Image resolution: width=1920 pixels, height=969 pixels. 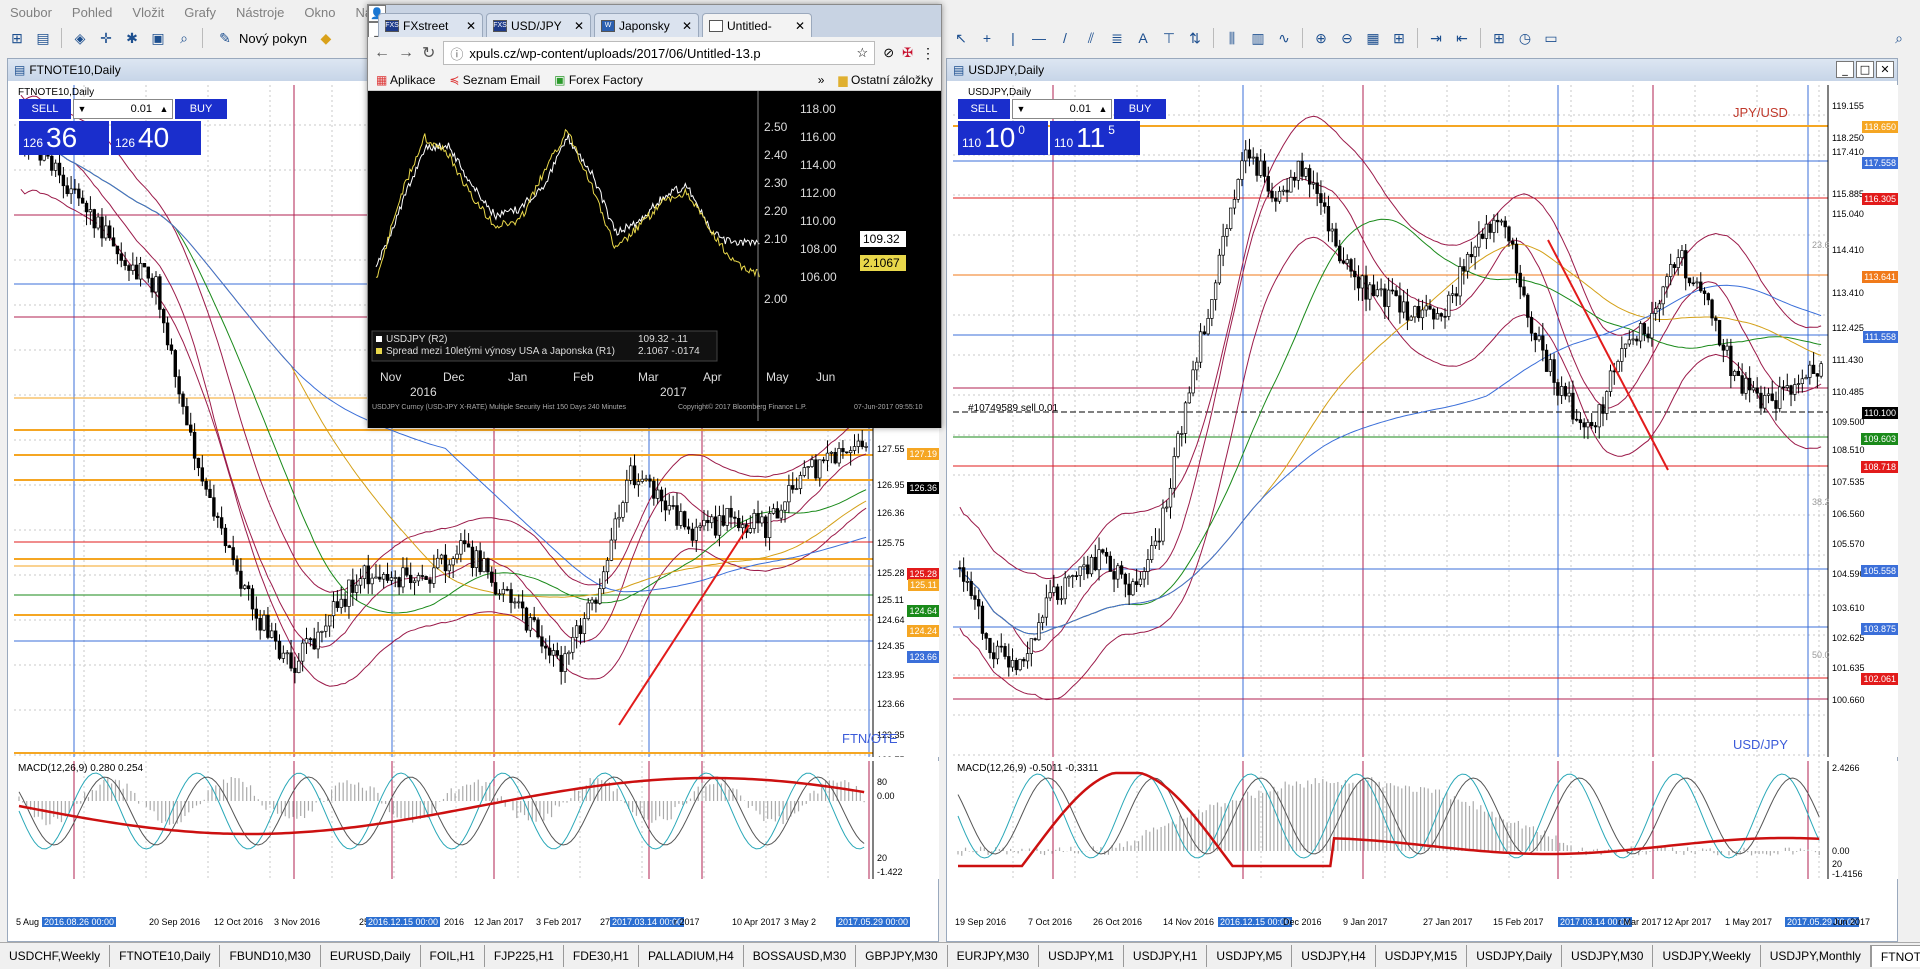 I want to click on order-line-label: #10749589 sell 0.01, so click(x=1013, y=408).